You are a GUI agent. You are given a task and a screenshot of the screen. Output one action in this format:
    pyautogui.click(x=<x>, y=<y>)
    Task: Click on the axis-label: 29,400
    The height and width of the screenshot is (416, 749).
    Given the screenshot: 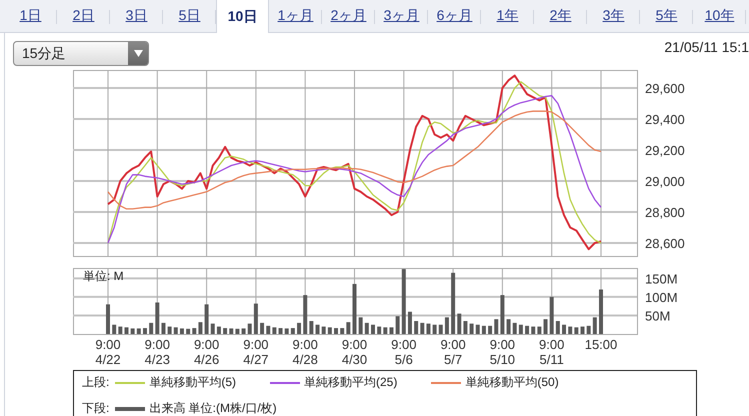 What is the action you would take?
    pyautogui.click(x=665, y=119)
    